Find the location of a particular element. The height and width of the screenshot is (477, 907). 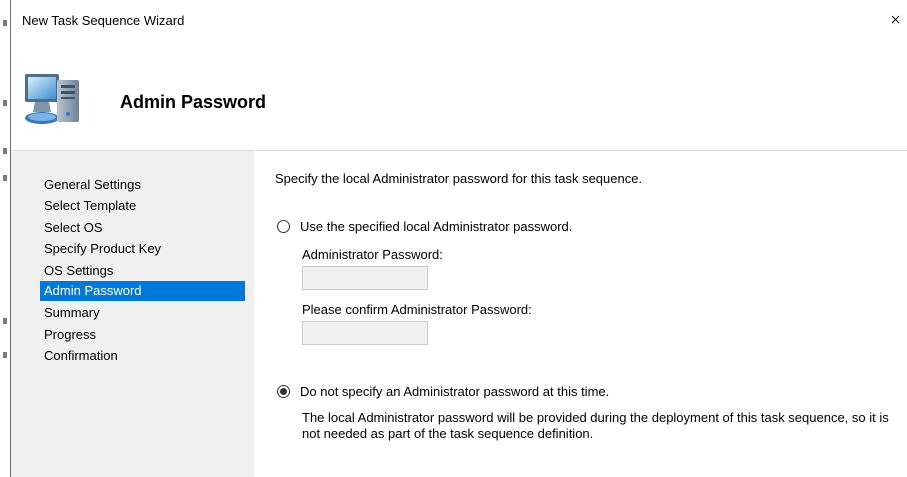

radio-use-specified-password is located at coordinates (283, 226).